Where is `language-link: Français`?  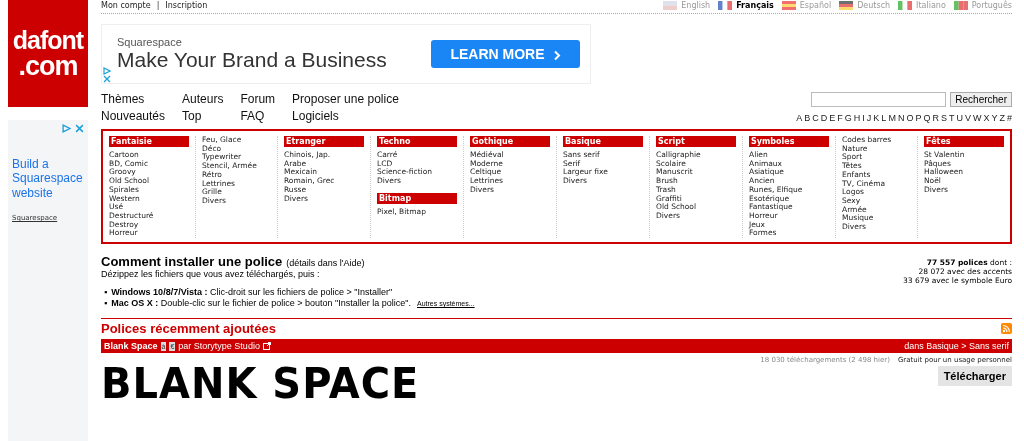
language-link: Français is located at coordinates (746, 5).